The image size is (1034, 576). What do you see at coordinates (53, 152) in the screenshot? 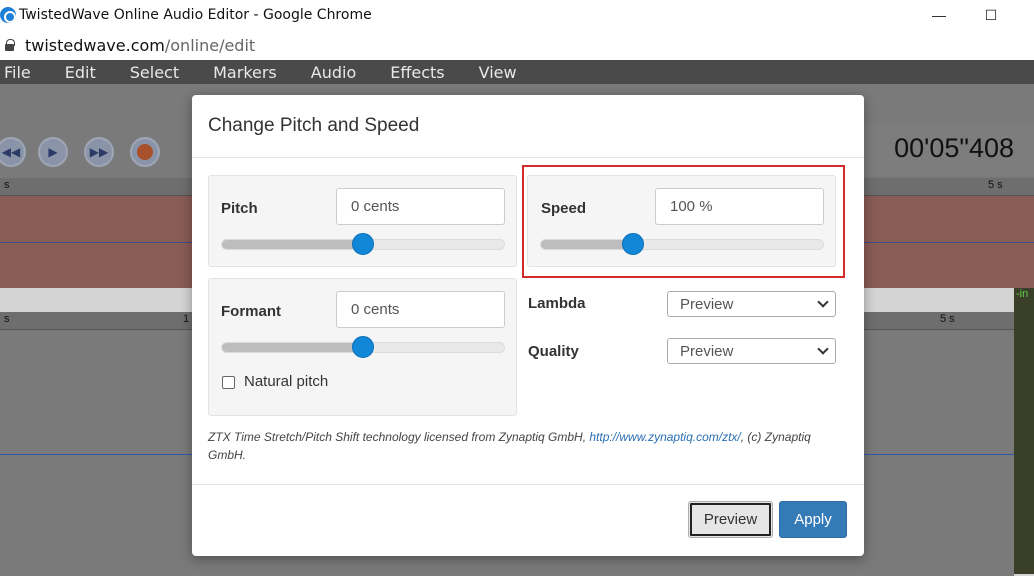
I see `play-button: ▶` at bounding box center [53, 152].